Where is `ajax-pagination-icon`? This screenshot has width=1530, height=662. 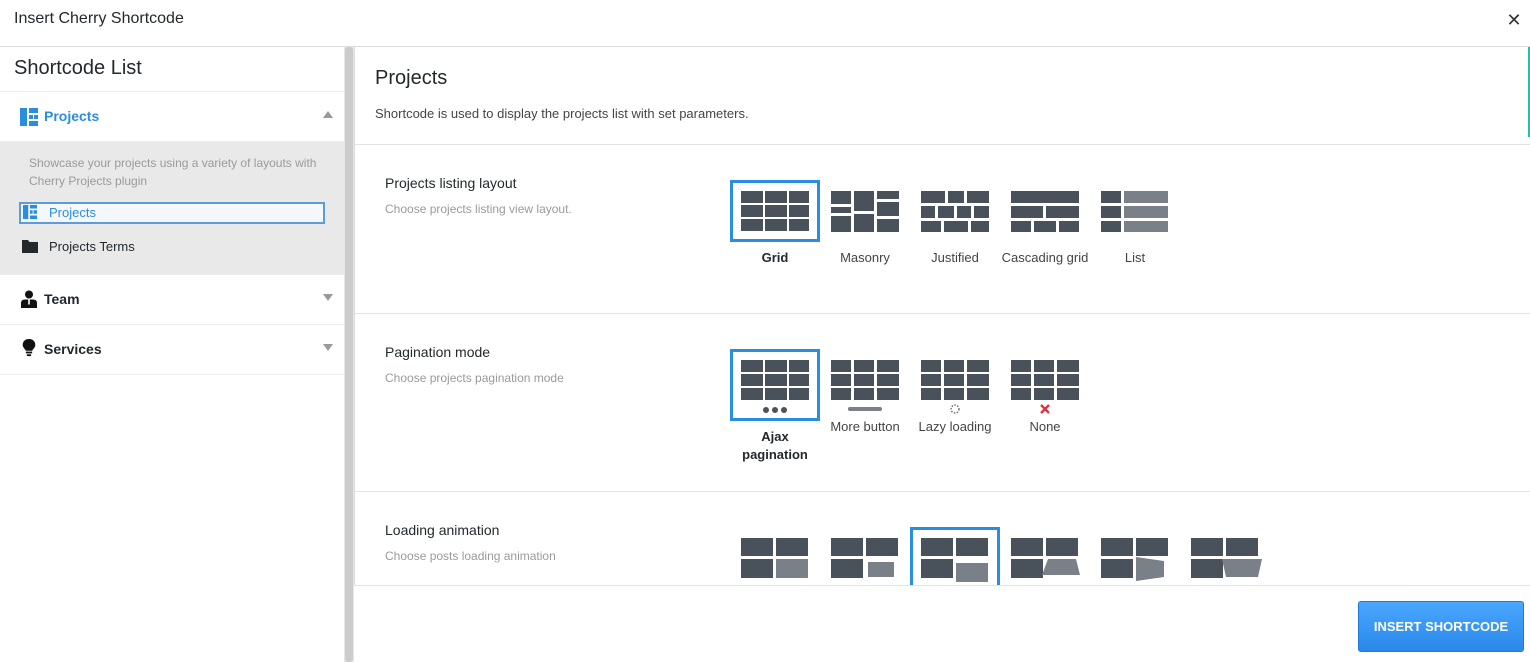 ajax-pagination-icon is located at coordinates (775, 385).